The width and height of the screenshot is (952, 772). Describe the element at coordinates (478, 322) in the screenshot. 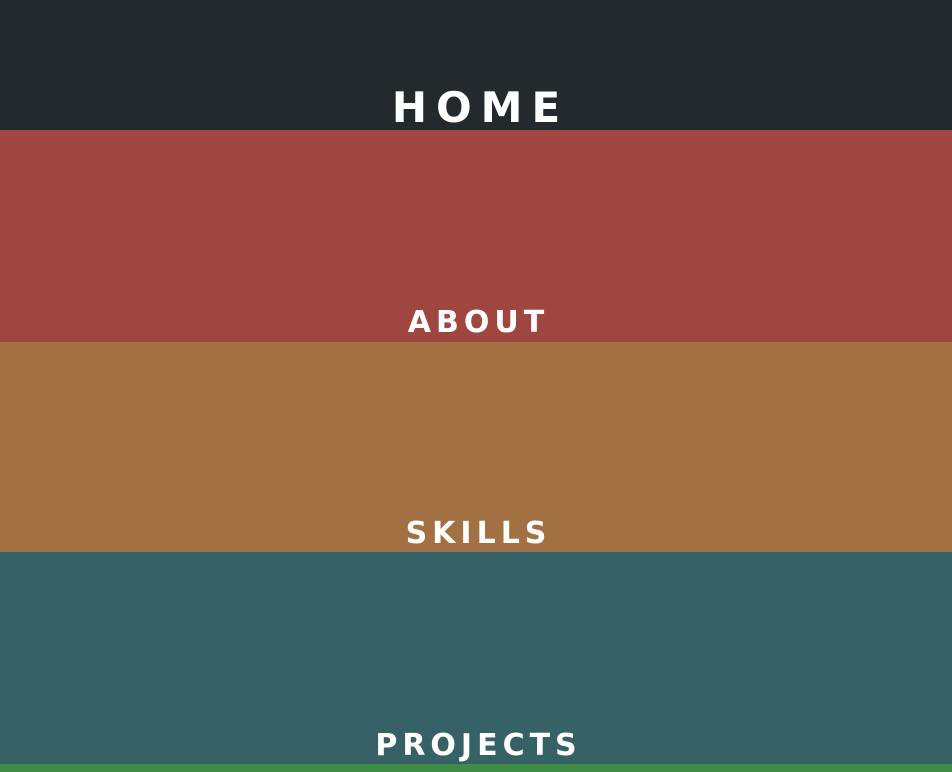

I see `nav-about-label: ABOUT` at that location.